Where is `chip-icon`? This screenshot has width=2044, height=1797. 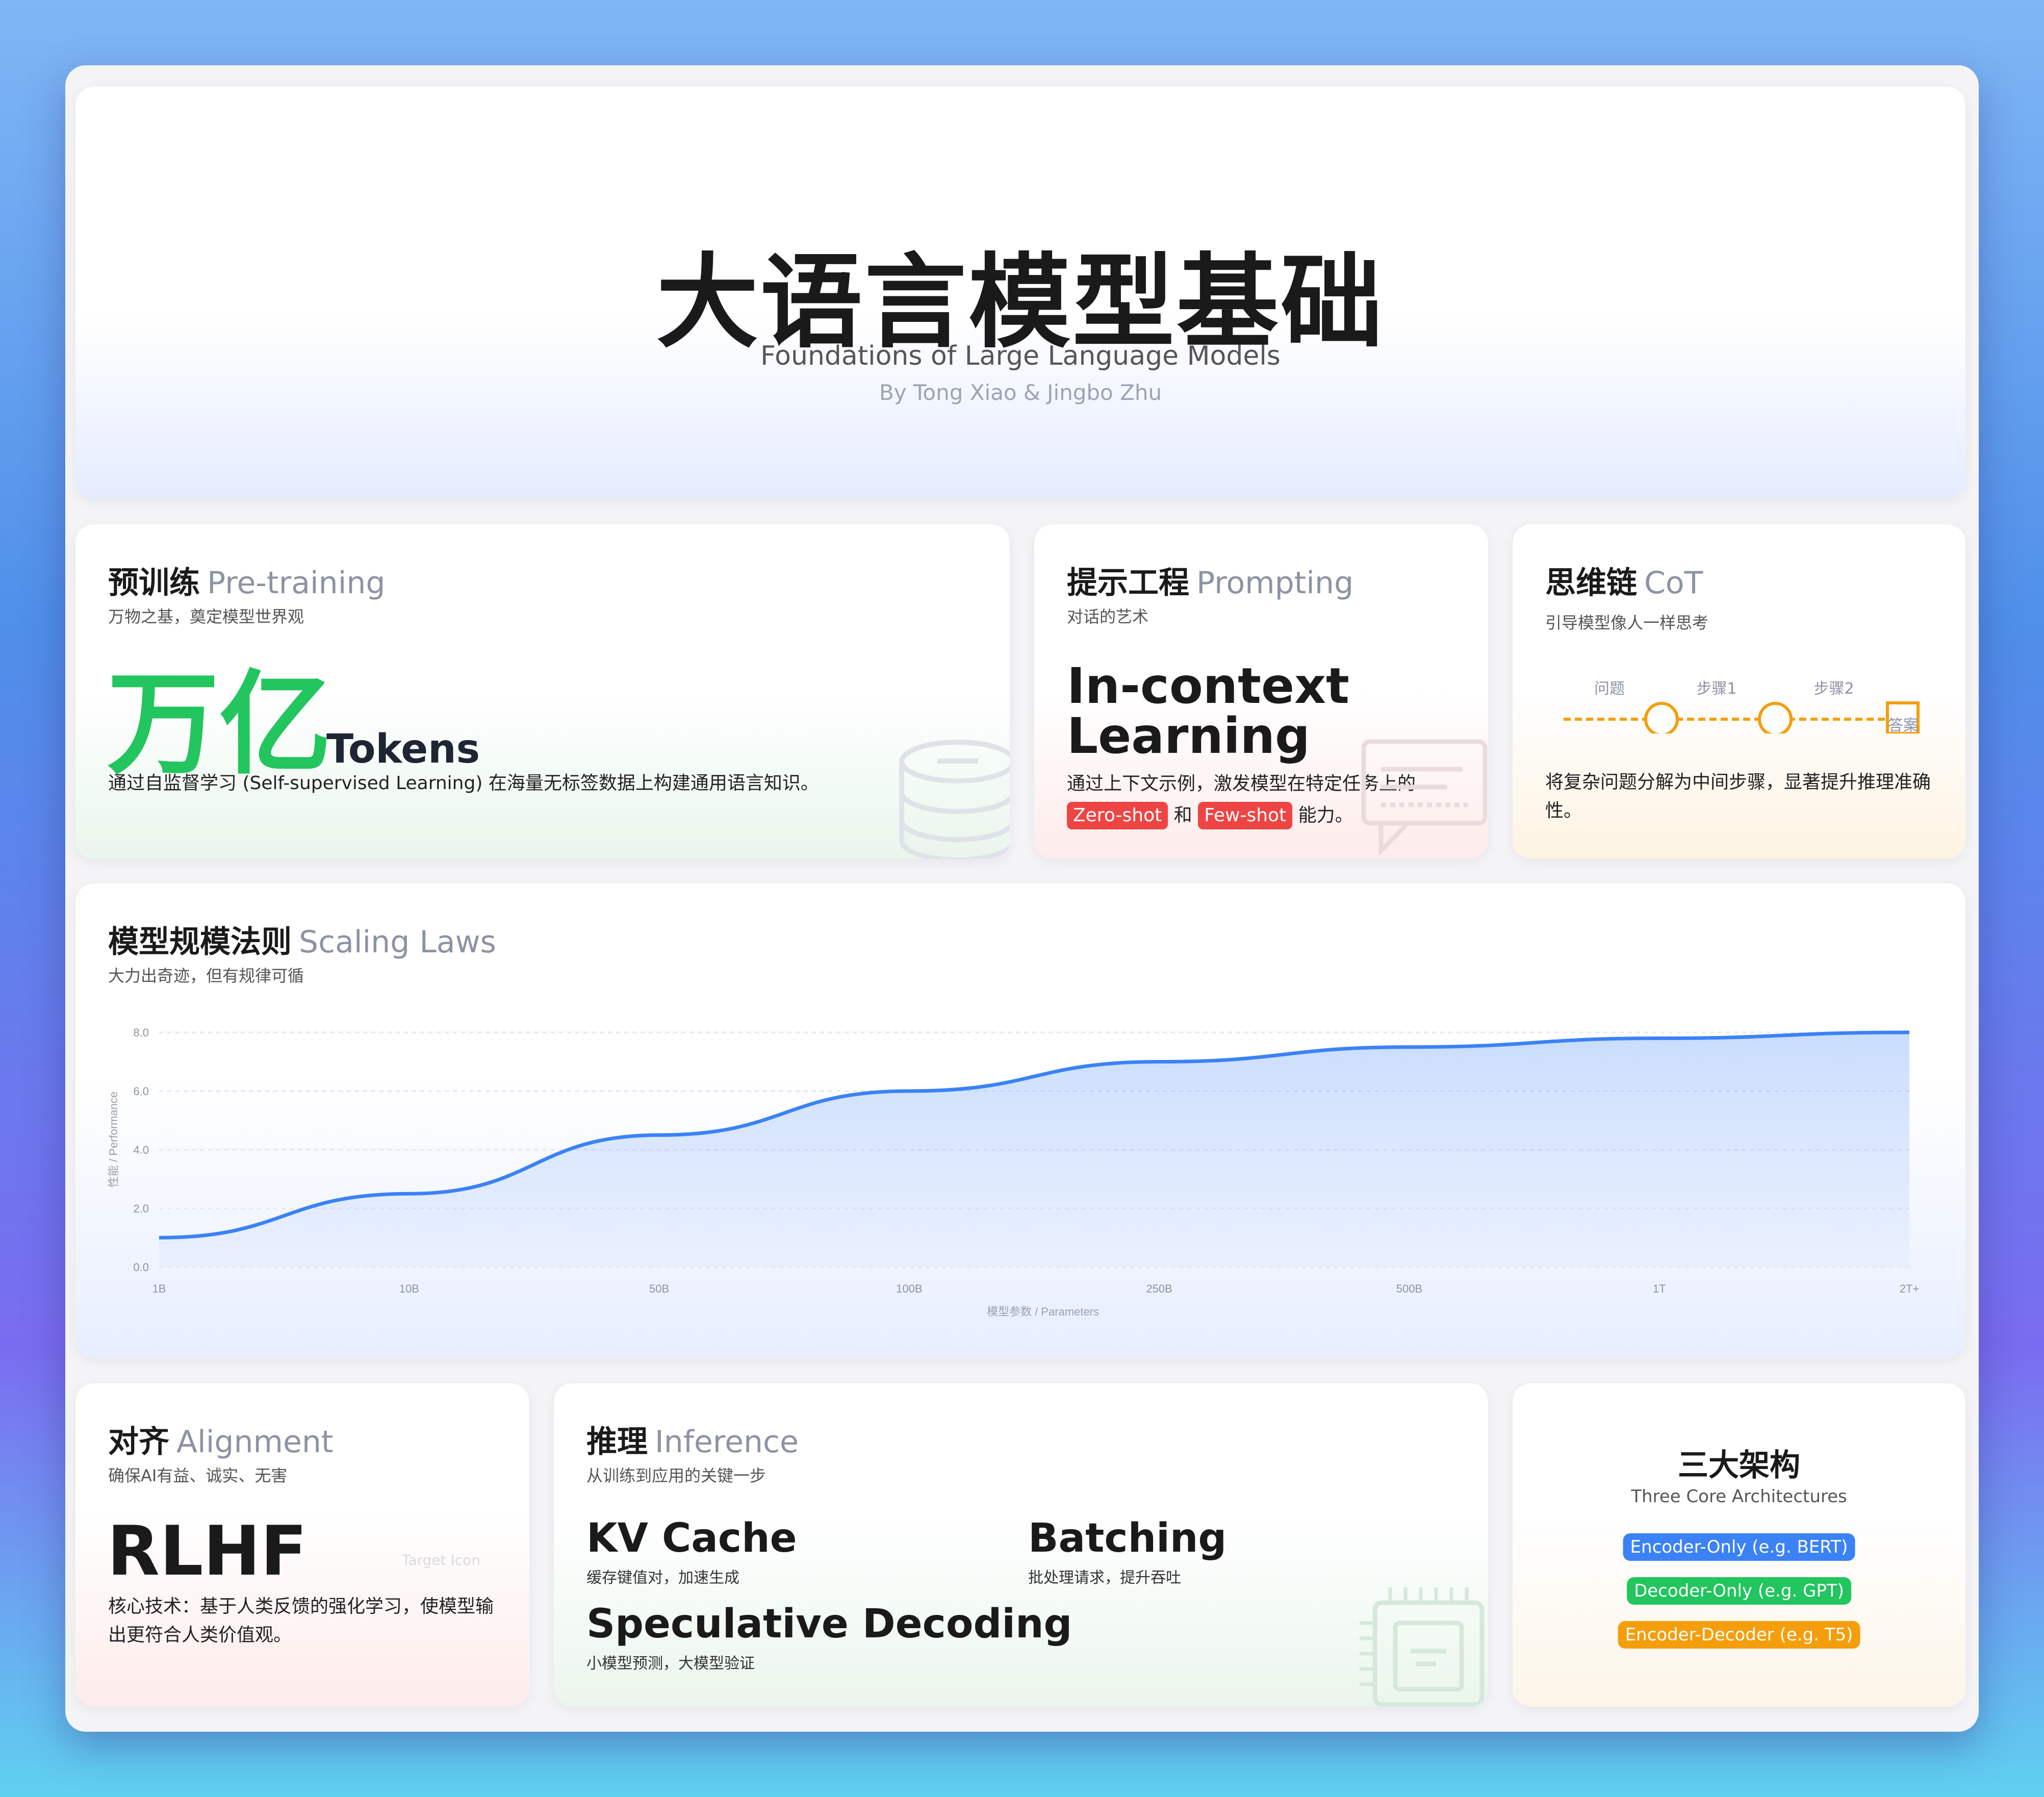 chip-icon is located at coordinates (1422, 1647).